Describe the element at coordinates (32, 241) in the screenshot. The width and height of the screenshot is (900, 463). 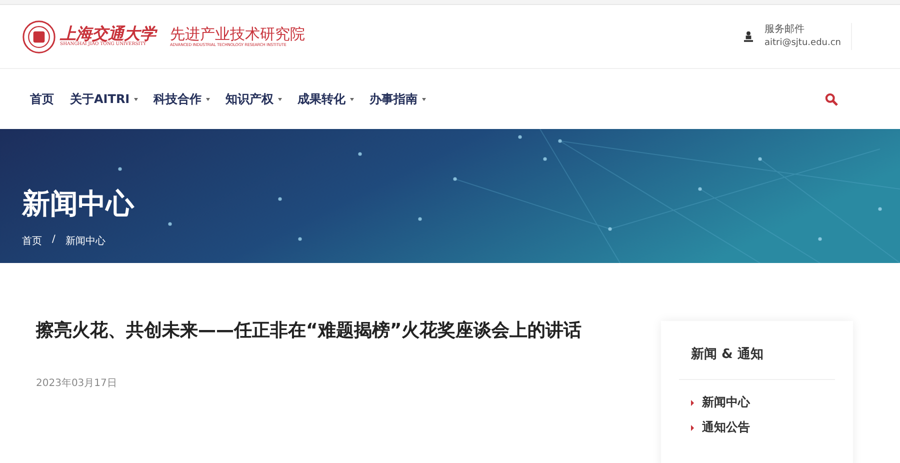
I see `breadcrumb-link: 首页` at that location.